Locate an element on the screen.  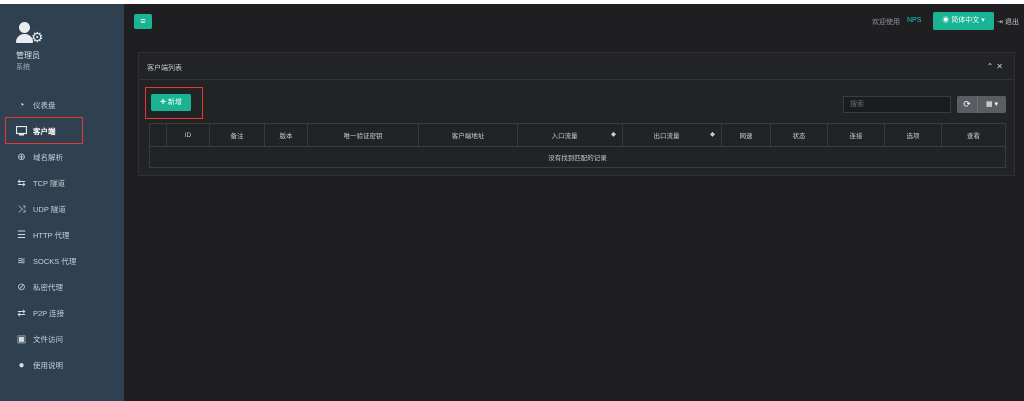
panel-tools: ⌃✕ is located at coordinates (996, 66).